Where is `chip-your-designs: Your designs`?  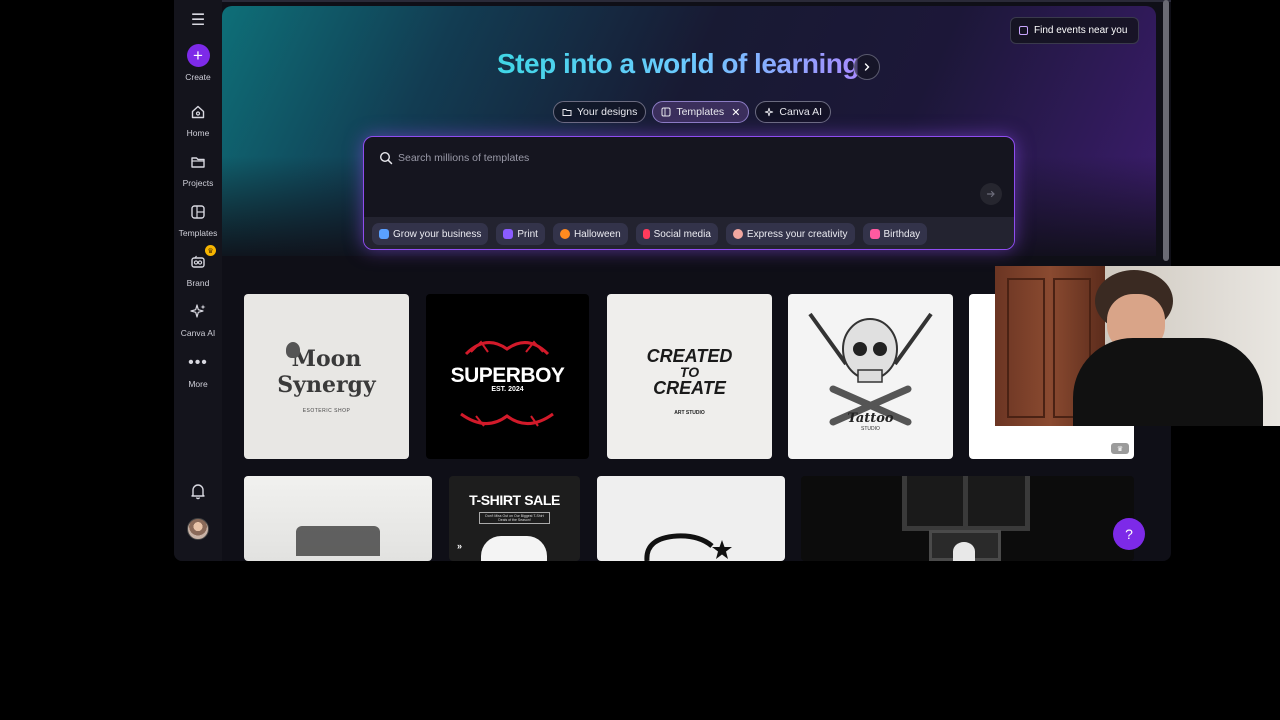
chip-your-designs: Your designs is located at coordinates (600, 112).